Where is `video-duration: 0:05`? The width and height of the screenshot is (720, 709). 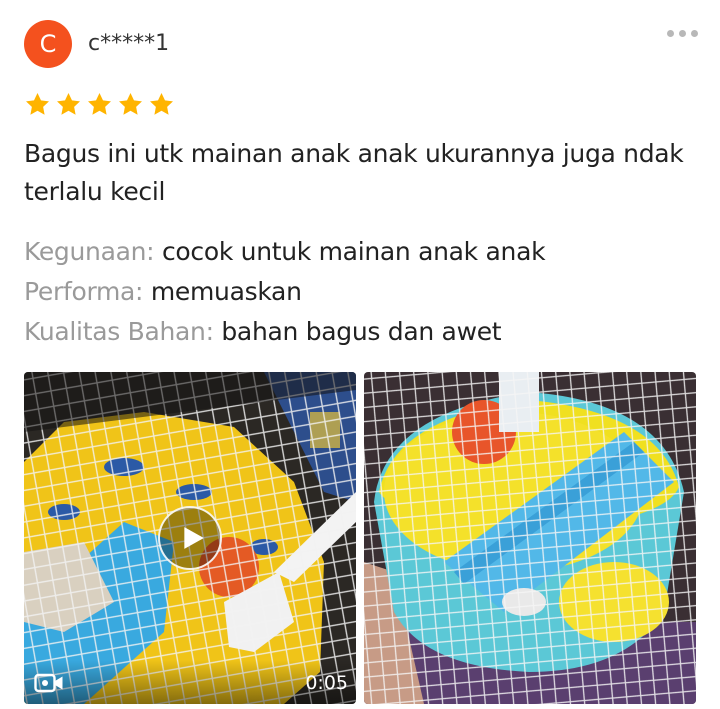 video-duration: 0:05 is located at coordinates (326, 683).